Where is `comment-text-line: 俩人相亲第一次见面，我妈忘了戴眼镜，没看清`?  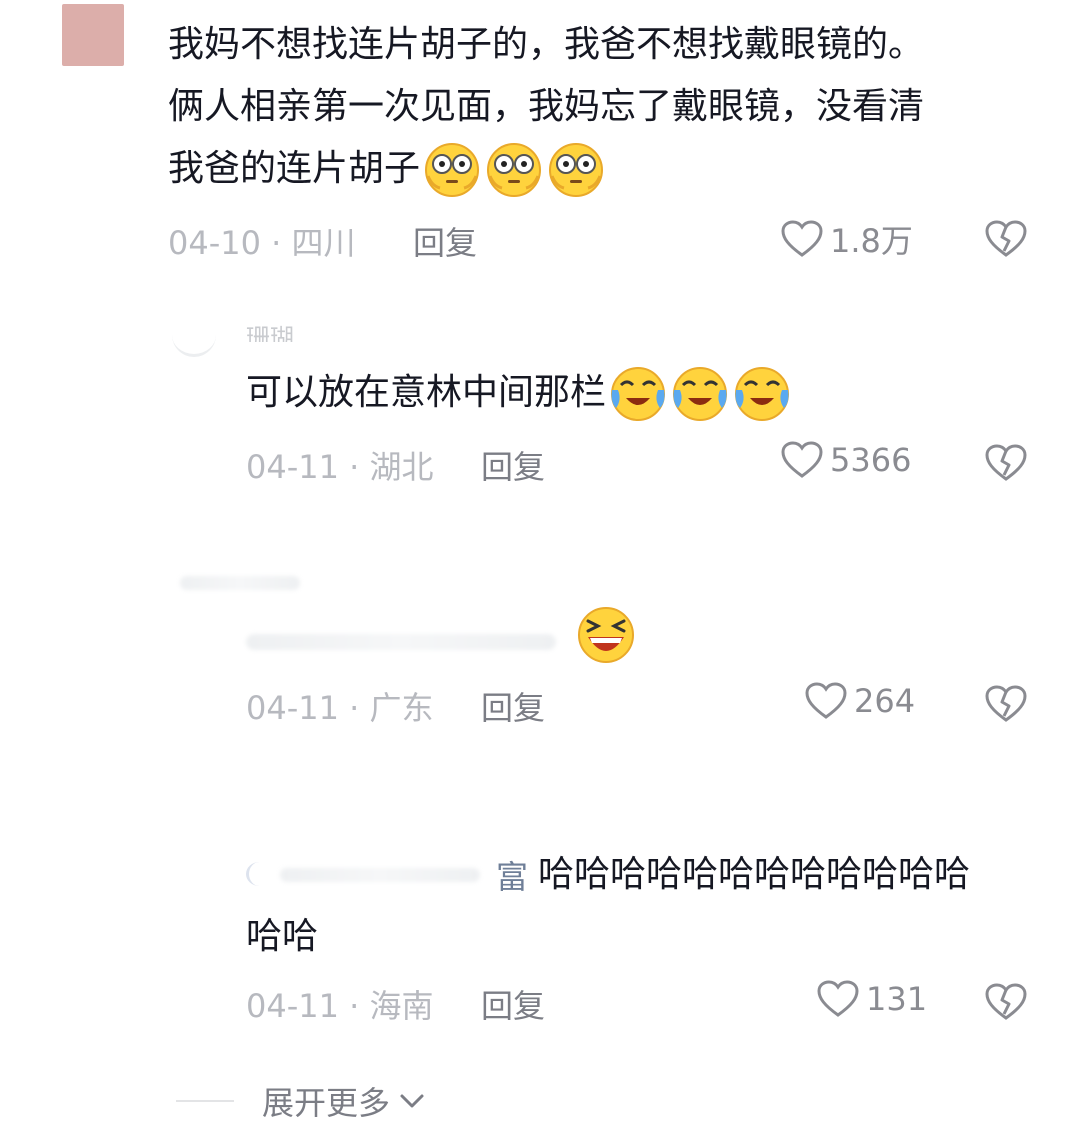
comment-text-line: 俩人相亲第一次见面，我妈忘了戴眼镜，没看清 is located at coordinates (546, 106).